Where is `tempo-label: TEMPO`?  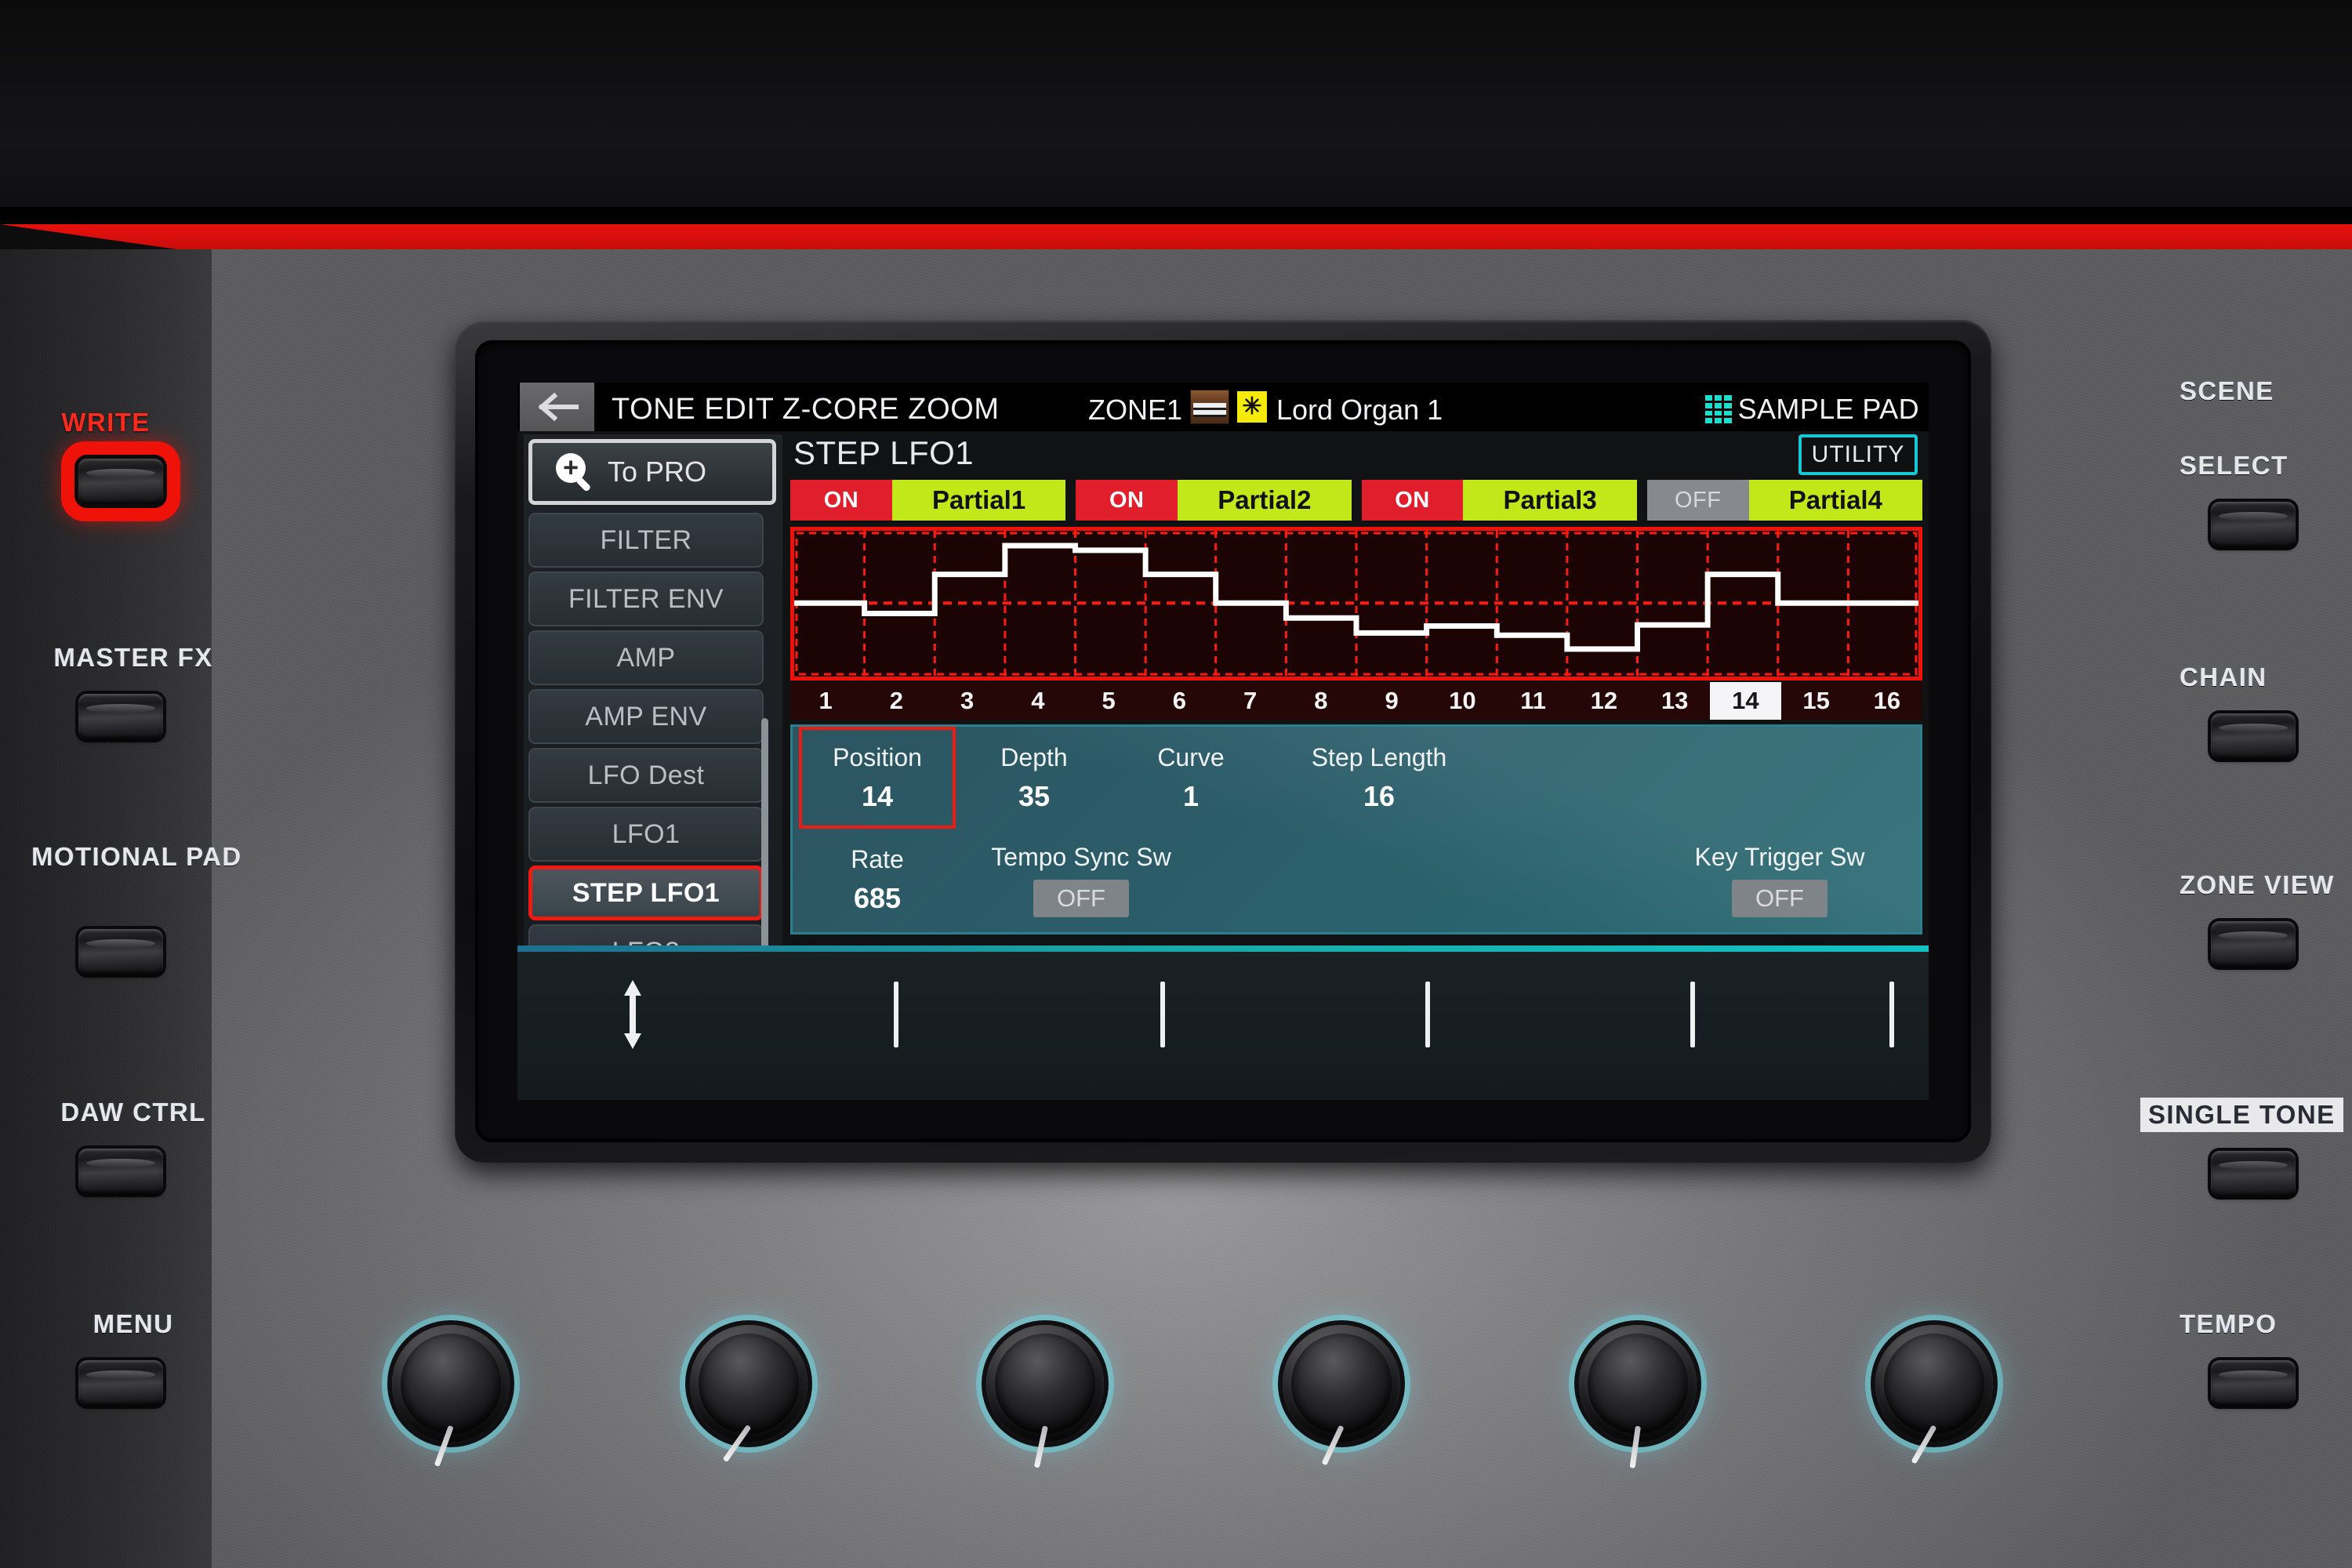 tempo-label: TEMPO is located at coordinates (2229, 1323).